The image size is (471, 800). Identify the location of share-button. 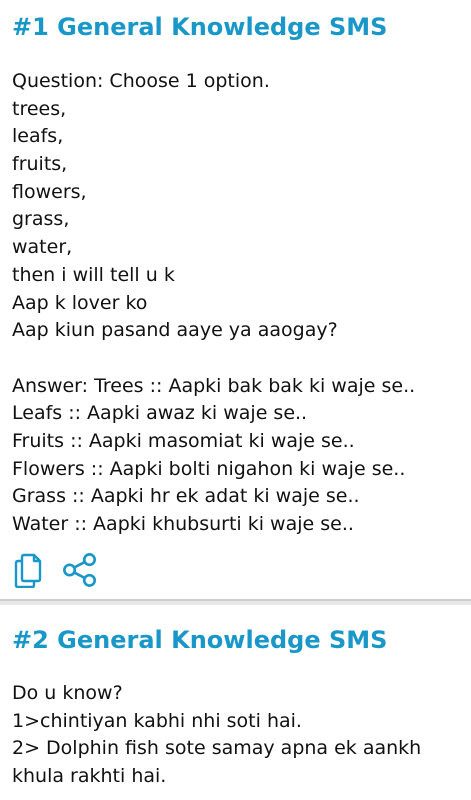
(80, 570).